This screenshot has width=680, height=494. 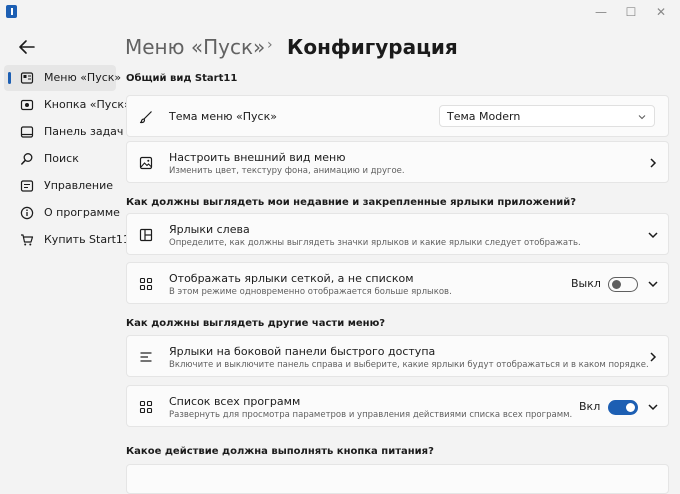 What do you see at coordinates (84, 131) in the screenshot?
I see `sidebar-item-label: Панель задач` at bounding box center [84, 131].